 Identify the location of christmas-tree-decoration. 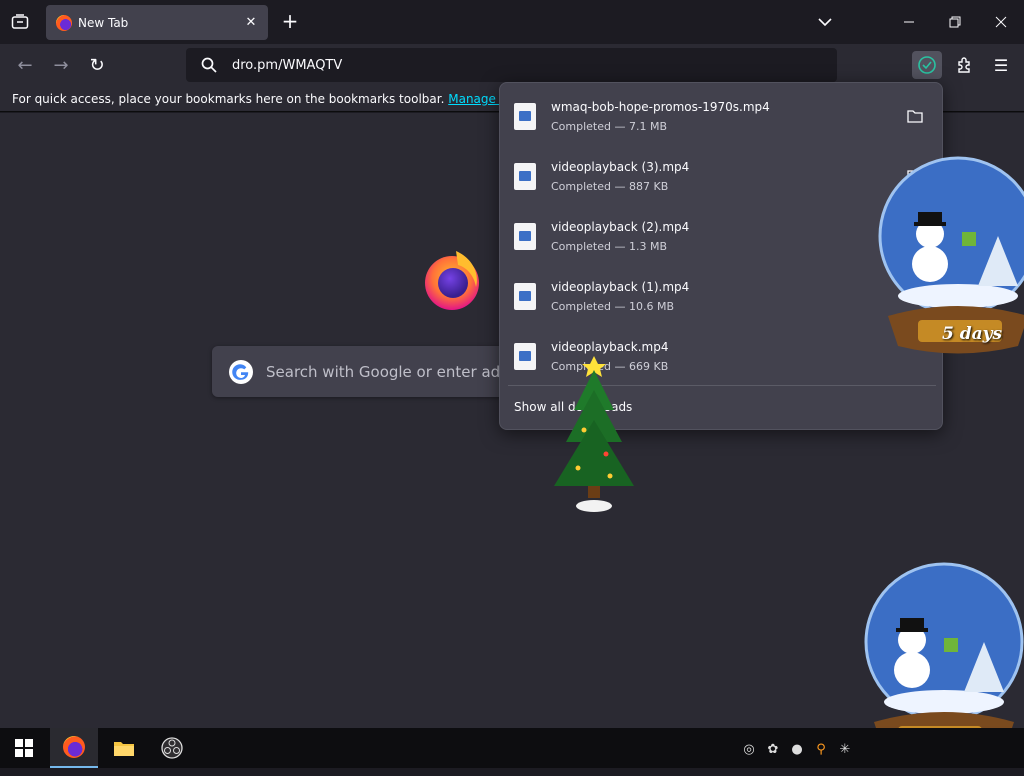
(594, 432).